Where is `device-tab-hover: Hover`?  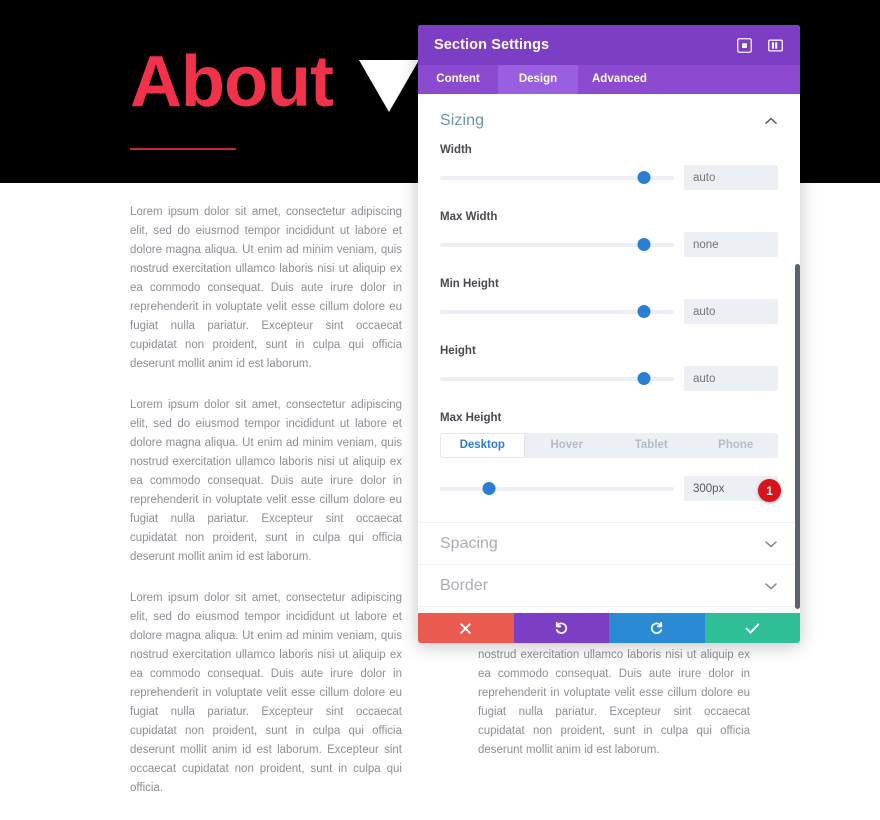
device-tab-hover: Hover is located at coordinates (567, 445).